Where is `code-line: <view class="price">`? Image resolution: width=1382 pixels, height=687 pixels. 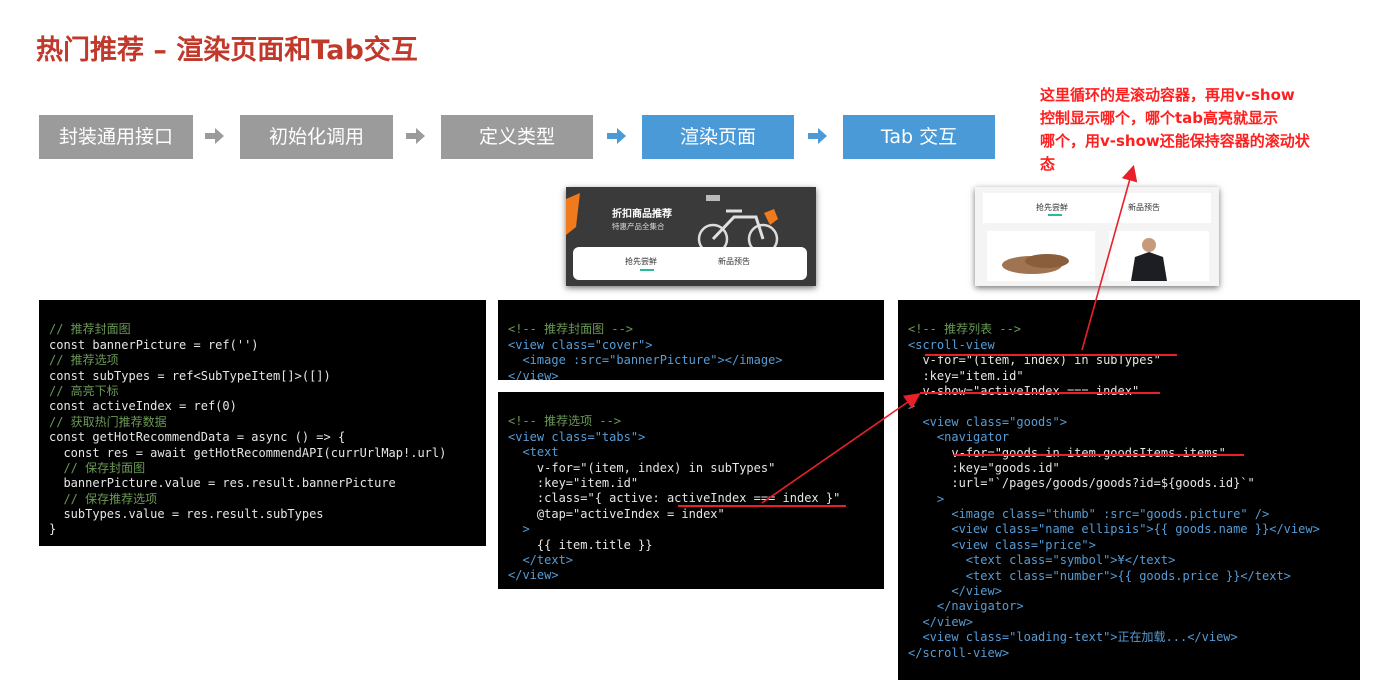 code-line: <view class="price"> is located at coordinates (1002, 544).